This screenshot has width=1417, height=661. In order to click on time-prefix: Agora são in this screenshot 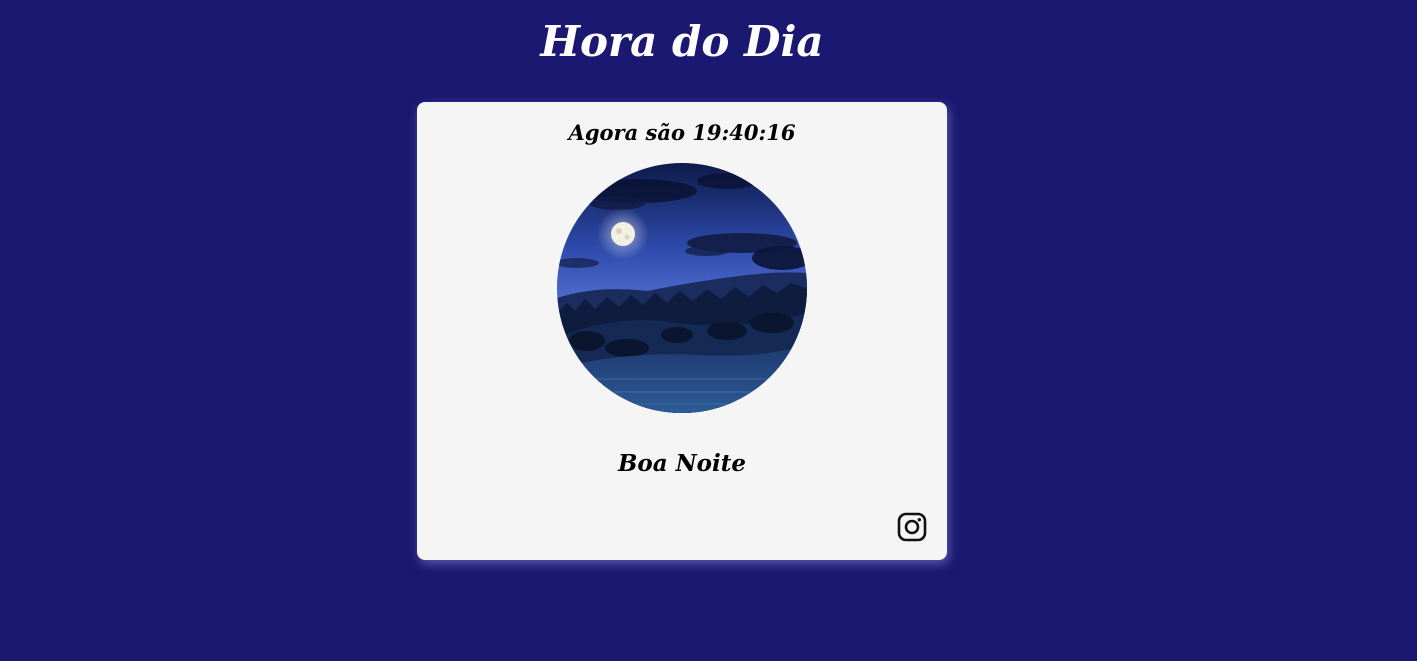, I will do `click(626, 132)`.